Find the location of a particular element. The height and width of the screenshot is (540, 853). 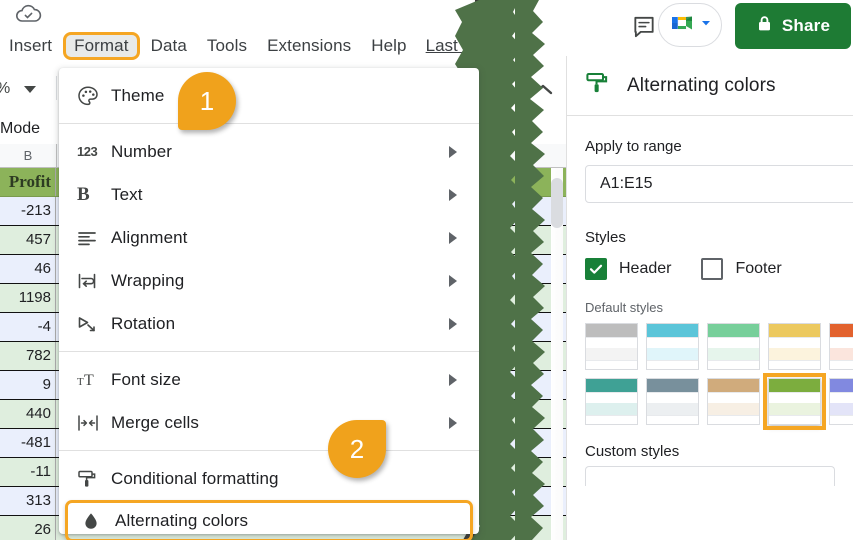

footer-checkbox-label: Footer is located at coordinates (758, 268).